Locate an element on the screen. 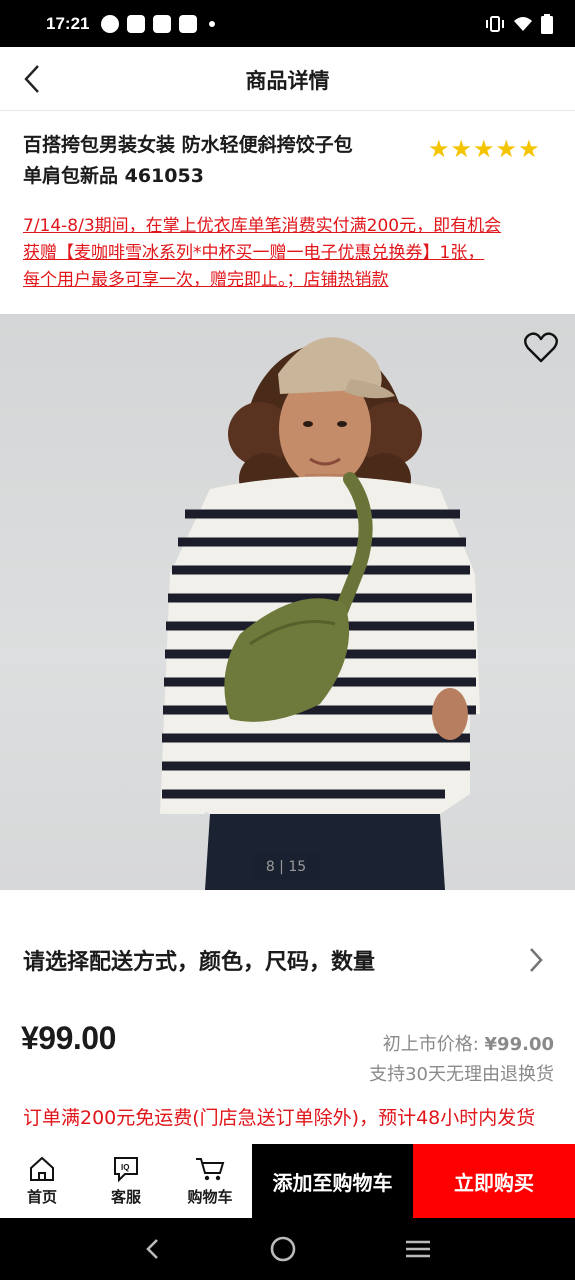 The image size is (575, 1280). status-notifications is located at coordinates (158, 23).